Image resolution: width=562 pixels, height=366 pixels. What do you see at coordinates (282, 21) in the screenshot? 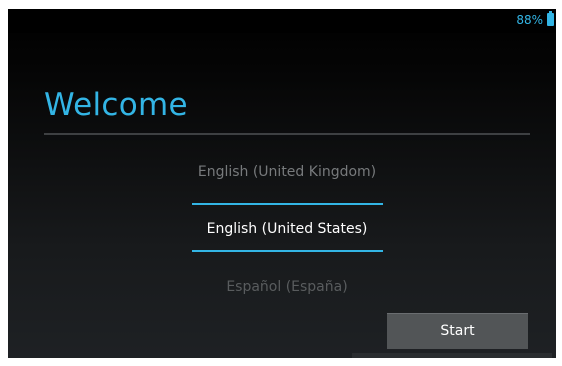
I see `status-bar: 88%` at bounding box center [282, 21].